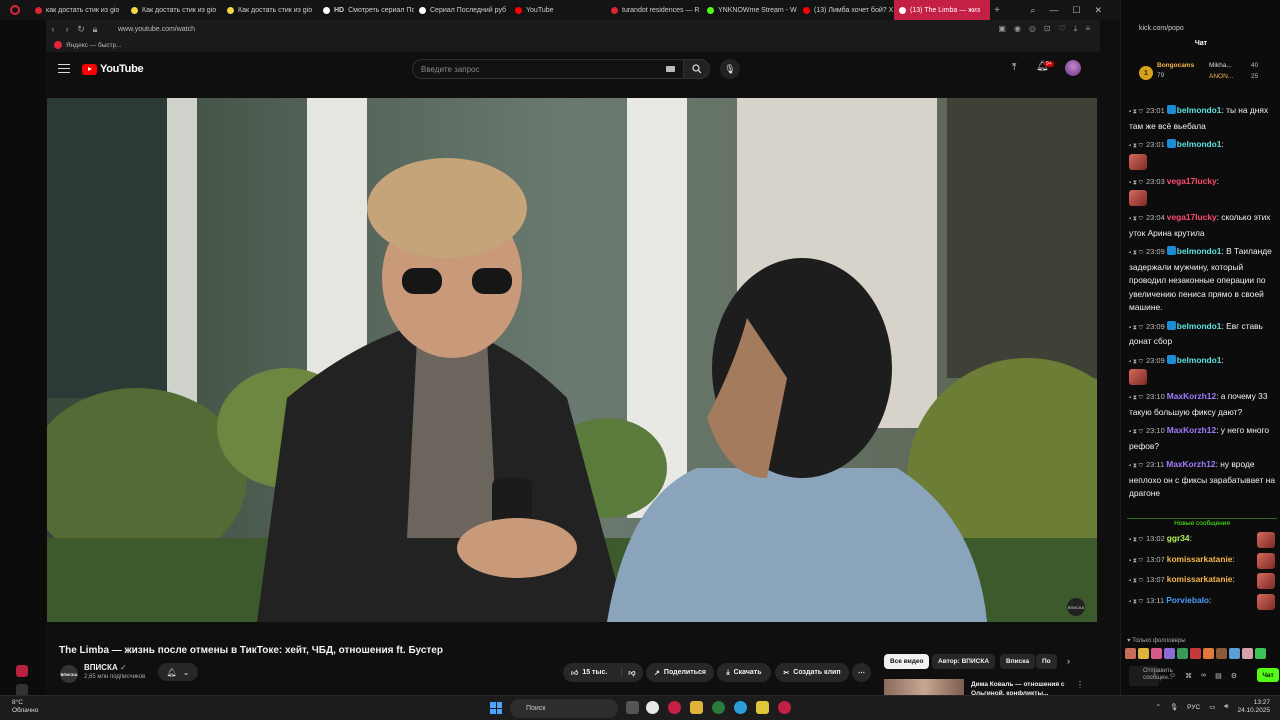 Image resolution: width=1280 pixels, height=720 pixels. What do you see at coordinates (1203, 676) in the screenshot?
I see `link-icon: ∞` at bounding box center [1203, 676].